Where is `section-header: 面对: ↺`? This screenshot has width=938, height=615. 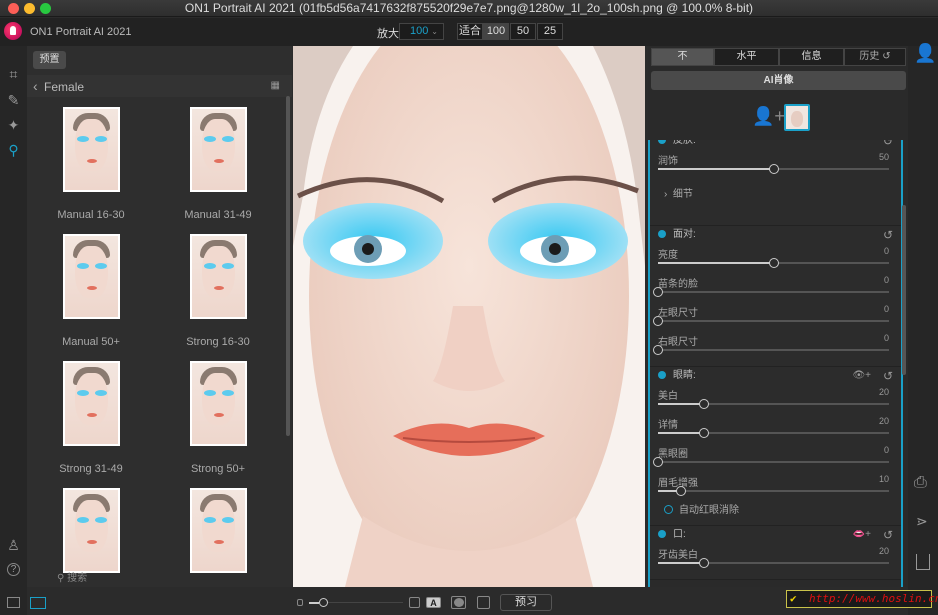
section-header: 面对: ↺ is located at coordinates (776, 235).